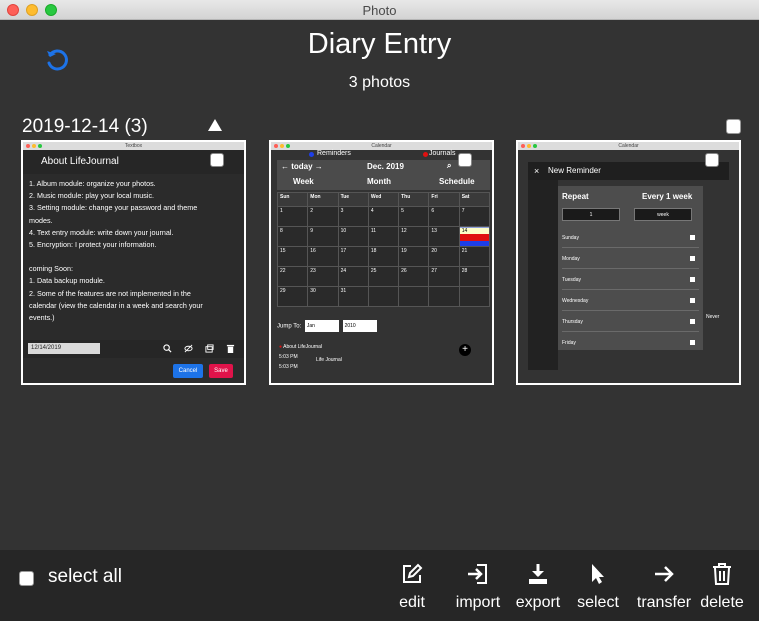 This screenshot has width=759, height=621. Describe the element at coordinates (303, 181) in the screenshot. I see `view-week: Week` at that location.